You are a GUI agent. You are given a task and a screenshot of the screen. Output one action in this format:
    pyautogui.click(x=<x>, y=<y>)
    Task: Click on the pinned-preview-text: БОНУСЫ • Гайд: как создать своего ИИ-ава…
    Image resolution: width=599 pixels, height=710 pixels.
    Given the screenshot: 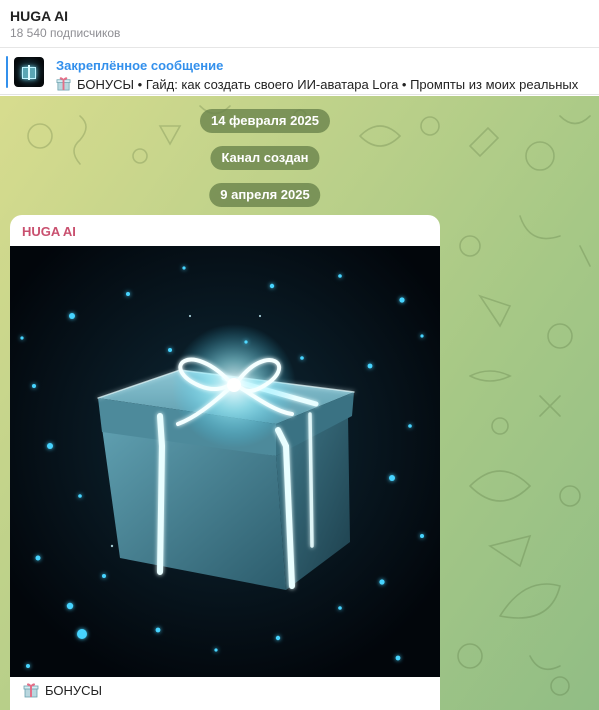 What is the action you would take?
    pyautogui.click(x=328, y=84)
    